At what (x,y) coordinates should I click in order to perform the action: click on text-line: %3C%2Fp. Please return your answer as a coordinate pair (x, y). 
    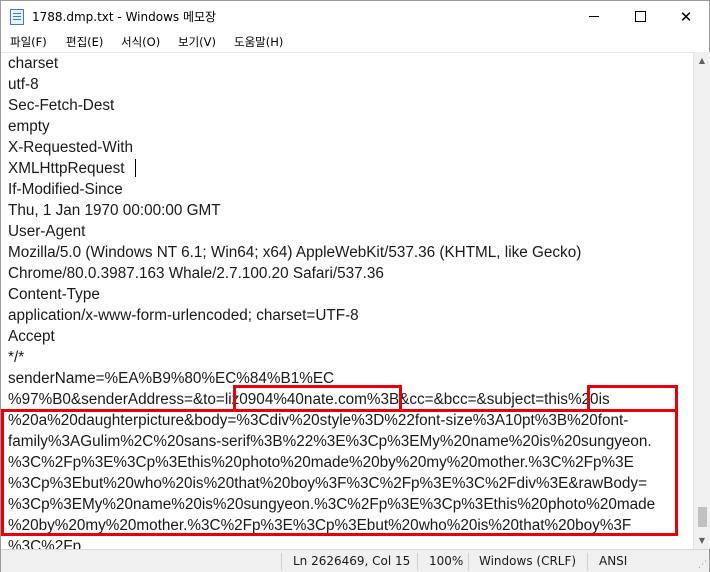
    Looking at the image, I should click on (45, 543).